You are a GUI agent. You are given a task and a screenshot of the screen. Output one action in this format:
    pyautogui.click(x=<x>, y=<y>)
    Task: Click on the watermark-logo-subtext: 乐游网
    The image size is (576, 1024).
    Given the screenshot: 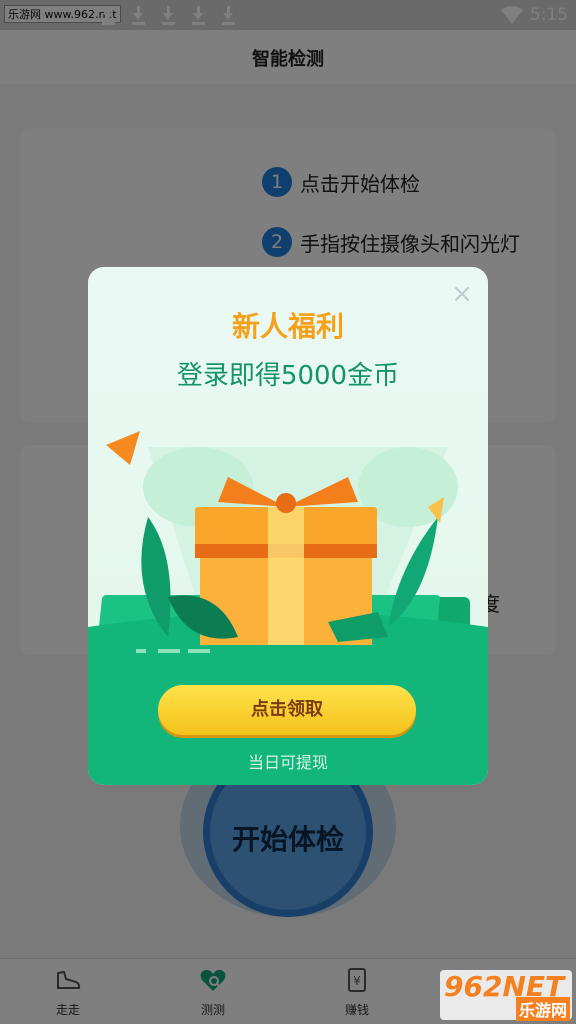 What is the action you would take?
    pyautogui.click(x=543, y=1009)
    